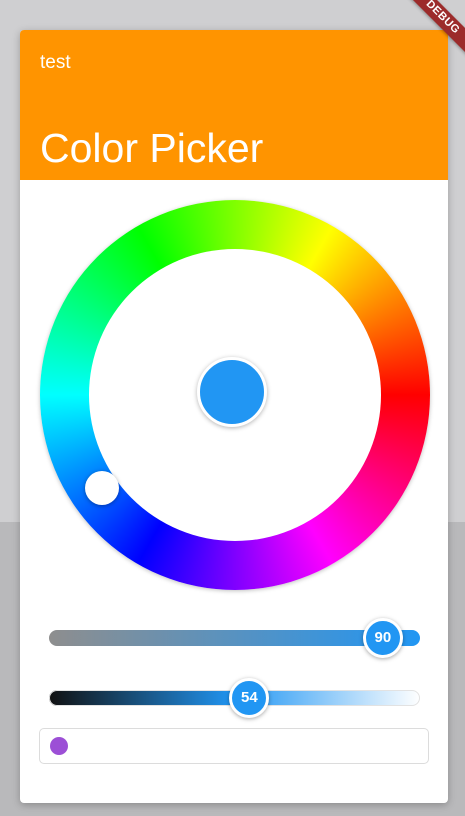 The height and width of the screenshot is (816, 465). I want to click on color-dot-icon, so click(59, 746).